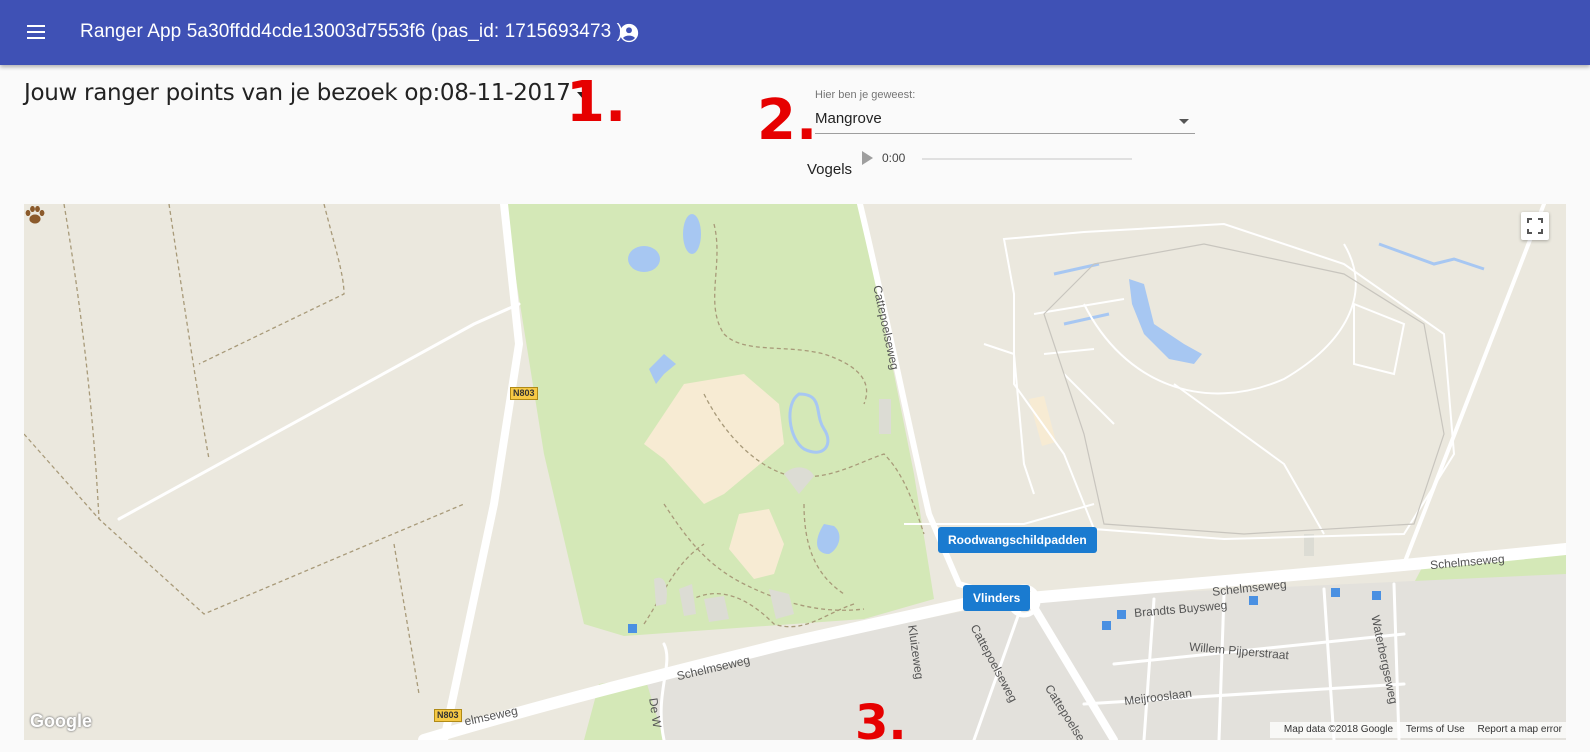 The image size is (1590, 752). What do you see at coordinates (35, 215) in the screenshot?
I see `paw-icon` at bounding box center [35, 215].